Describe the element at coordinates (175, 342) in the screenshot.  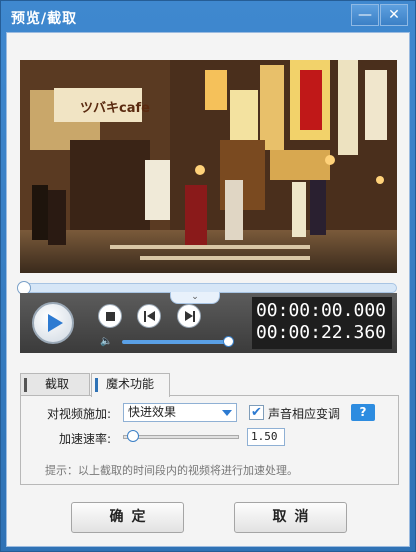
I see `volume-slider` at that location.